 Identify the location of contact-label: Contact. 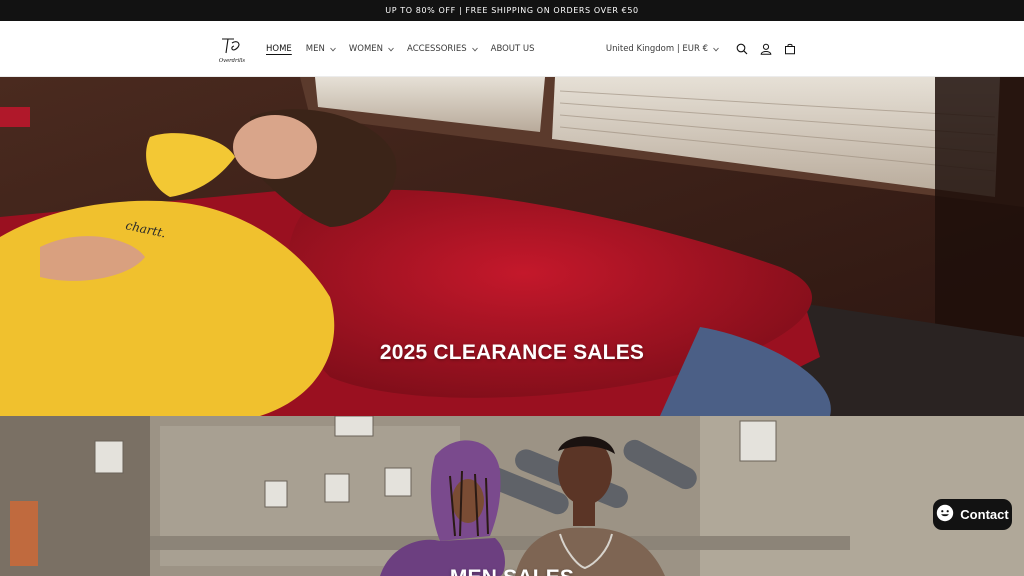
(984, 514).